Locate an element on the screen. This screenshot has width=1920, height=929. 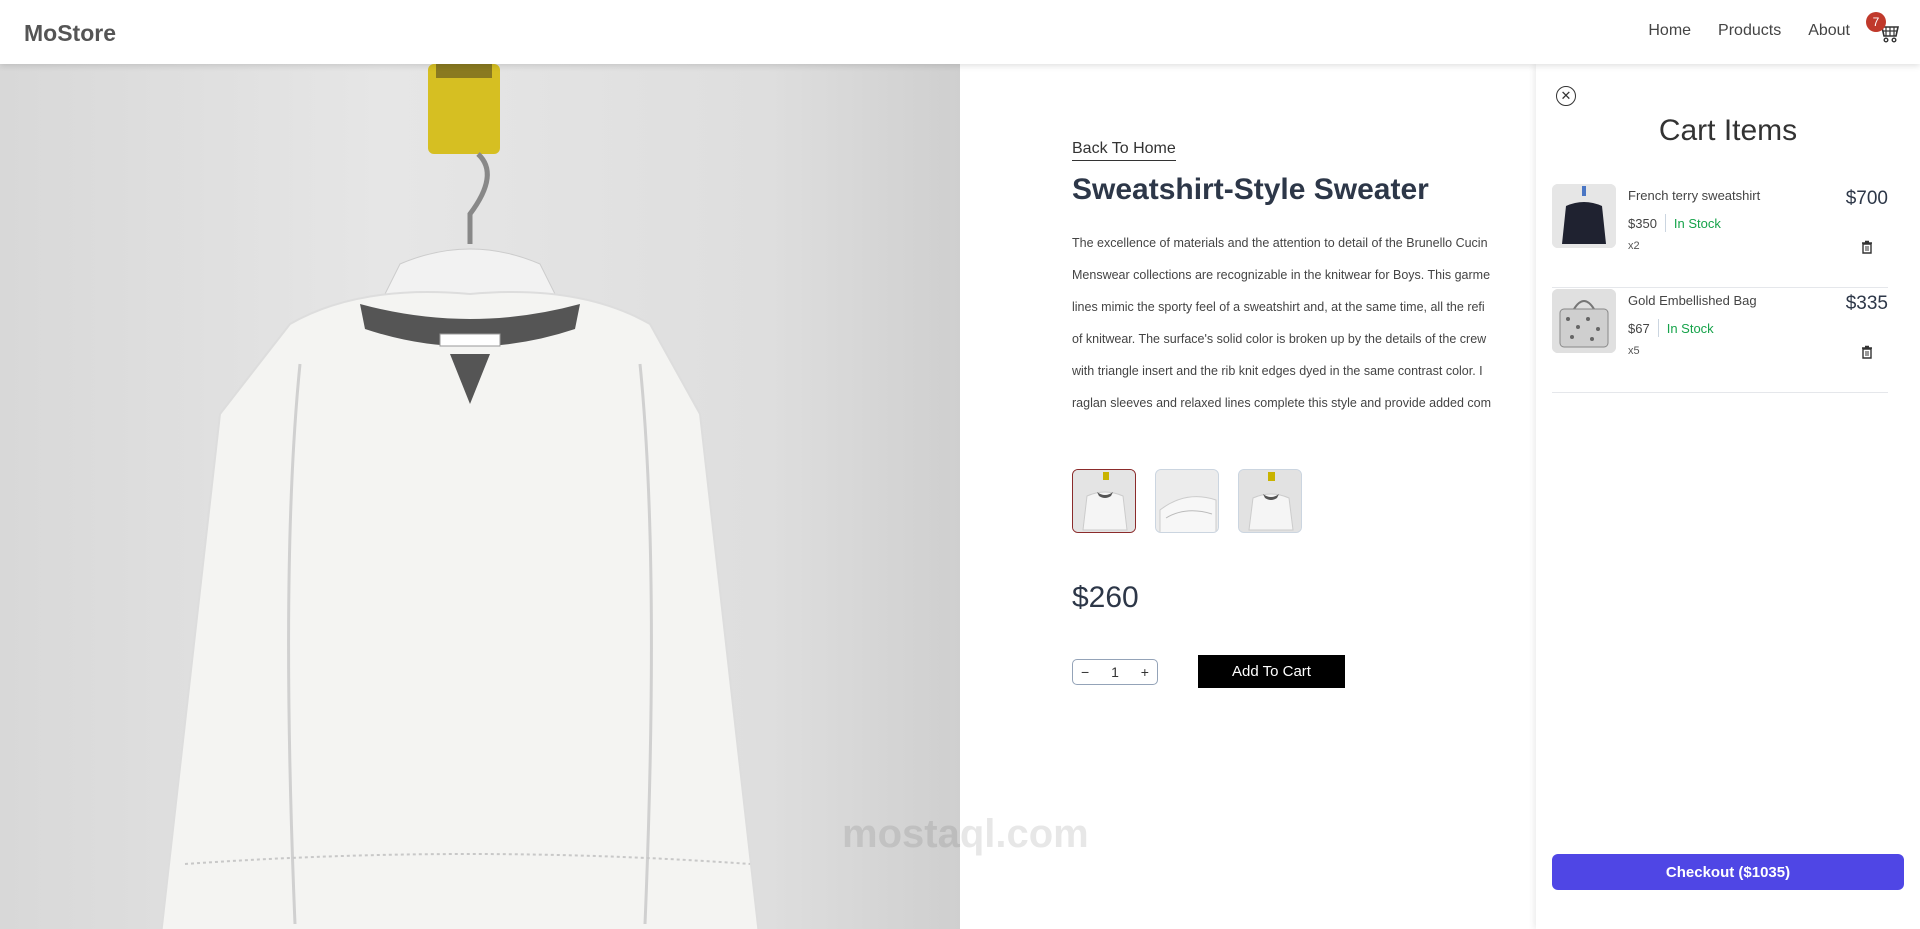
nav-menu: Home Products About is located at coordinates (1749, 31).